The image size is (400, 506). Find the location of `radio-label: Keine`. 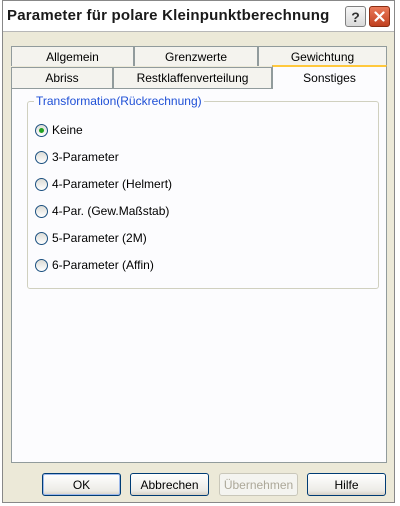

radio-label: Keine is located at coordinates (67, 130).